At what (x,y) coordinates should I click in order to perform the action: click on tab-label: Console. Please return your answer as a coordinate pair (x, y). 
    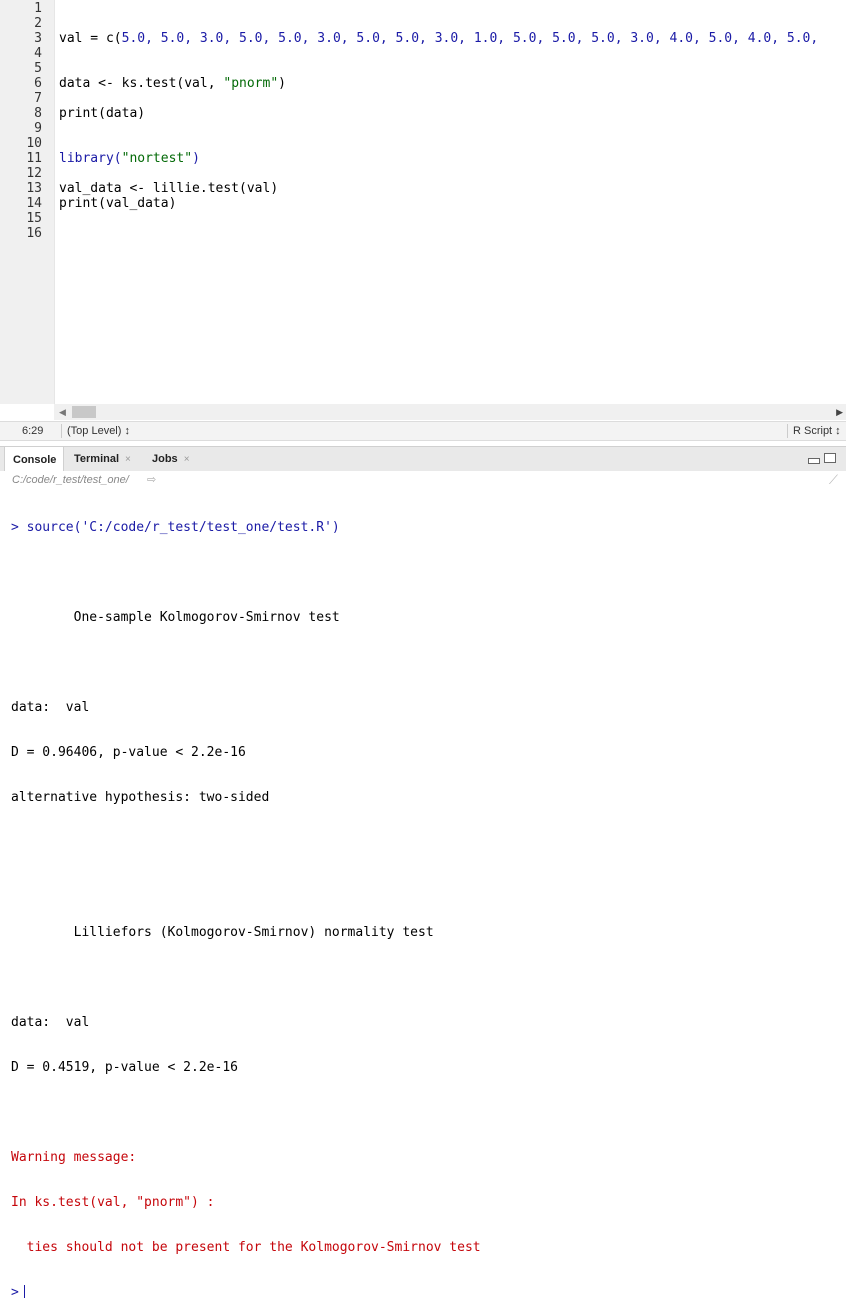
    Looking at the image, I should click on (35, 459).